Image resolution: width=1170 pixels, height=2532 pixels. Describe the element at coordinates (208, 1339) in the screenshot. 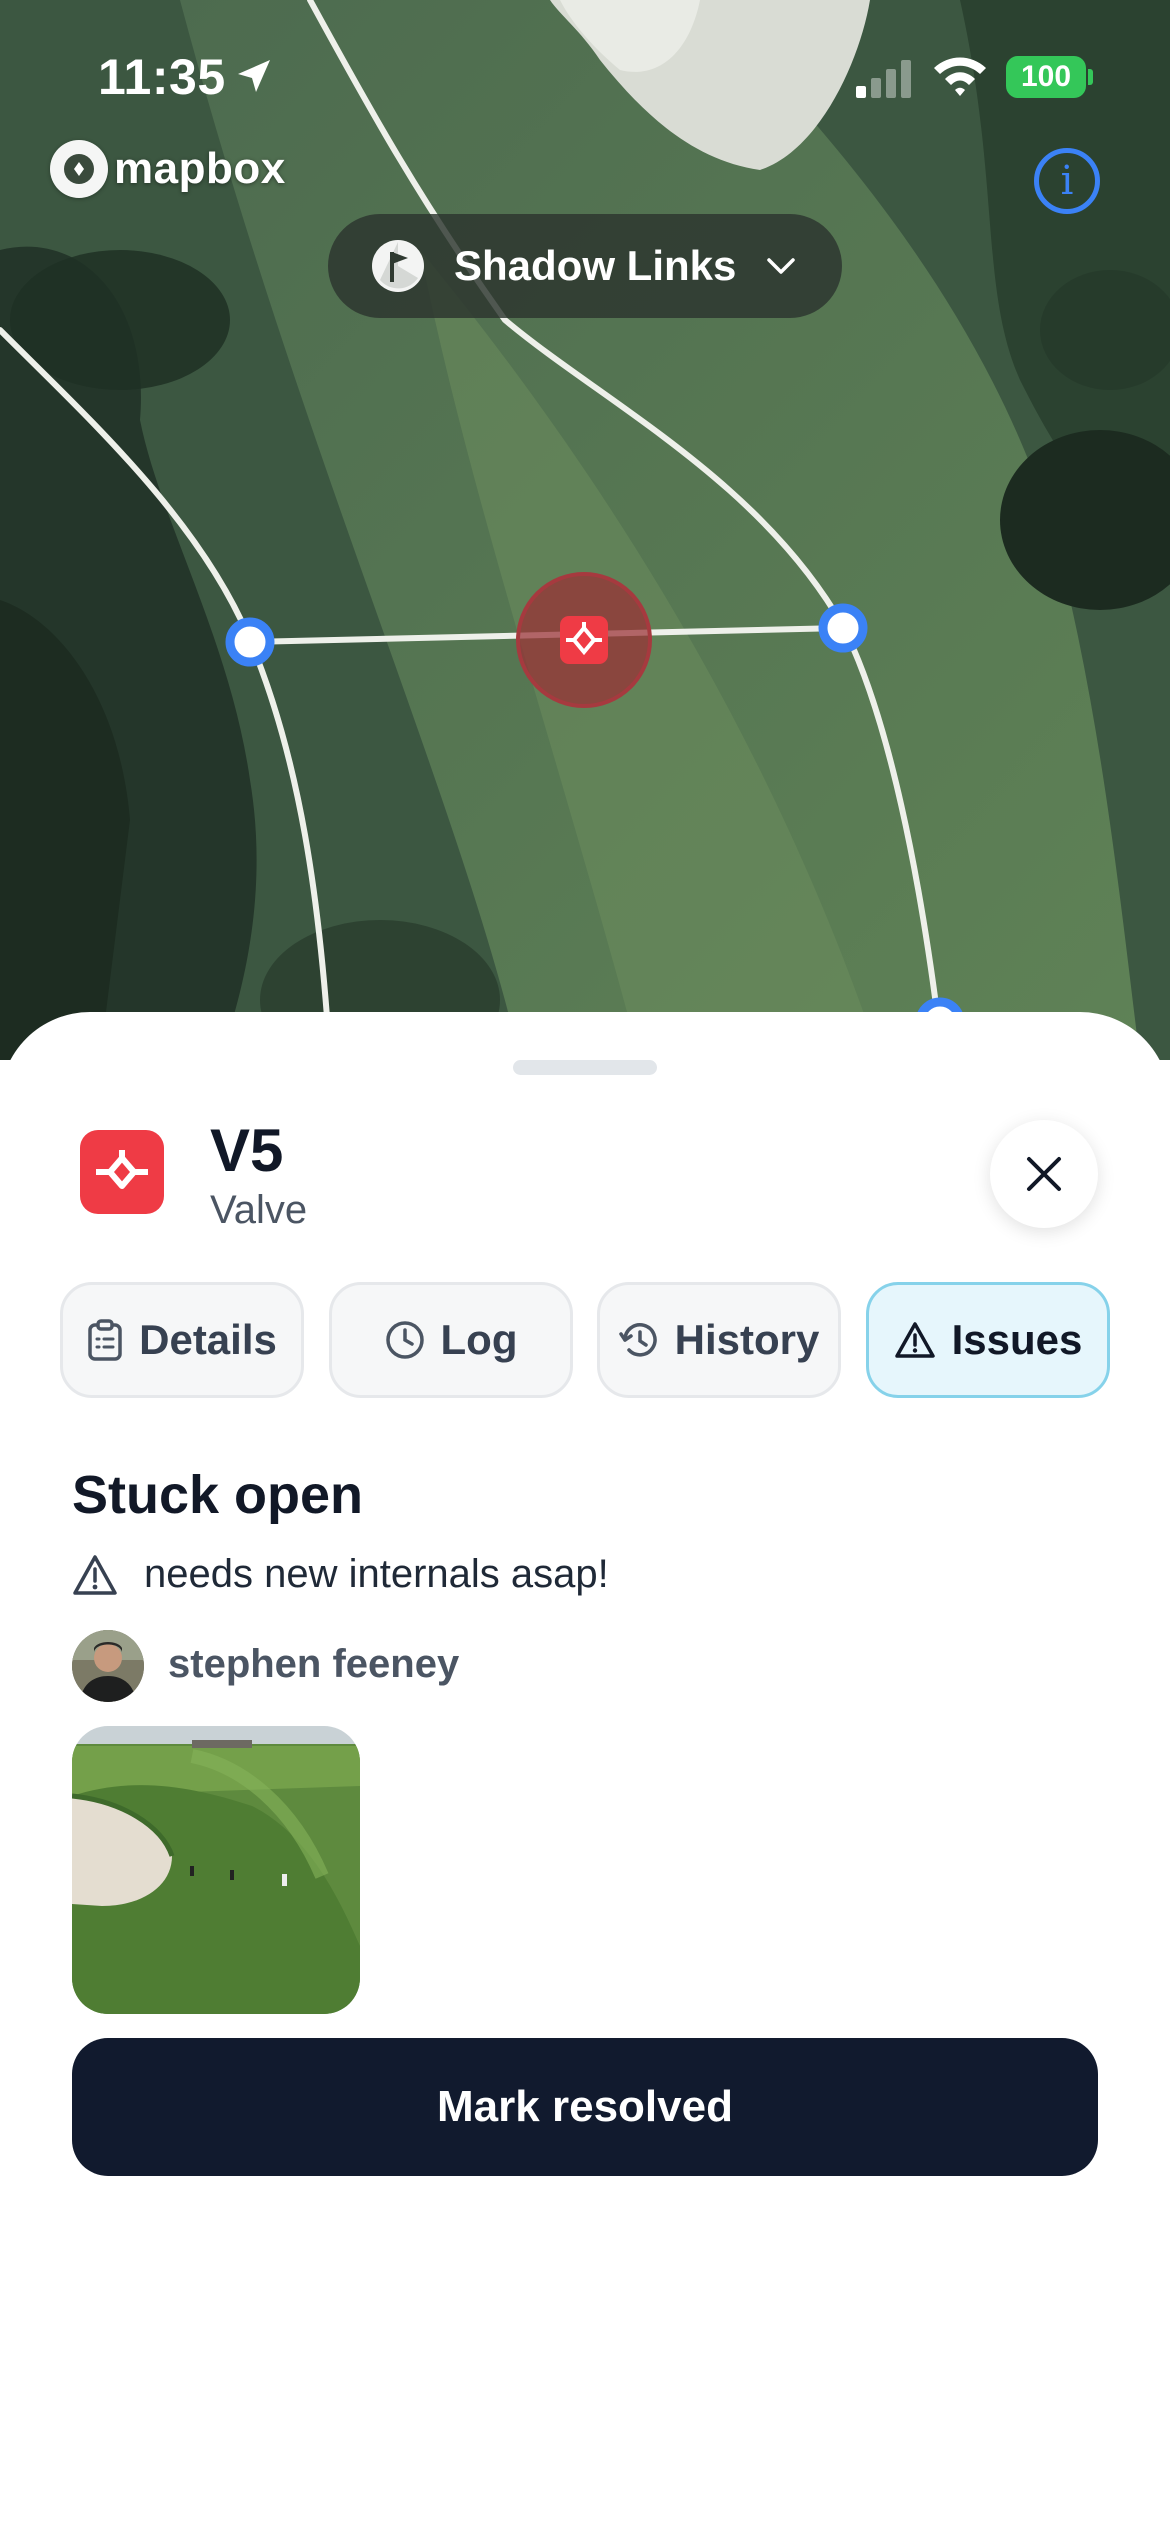

I see `tab-label: Details` at that location.